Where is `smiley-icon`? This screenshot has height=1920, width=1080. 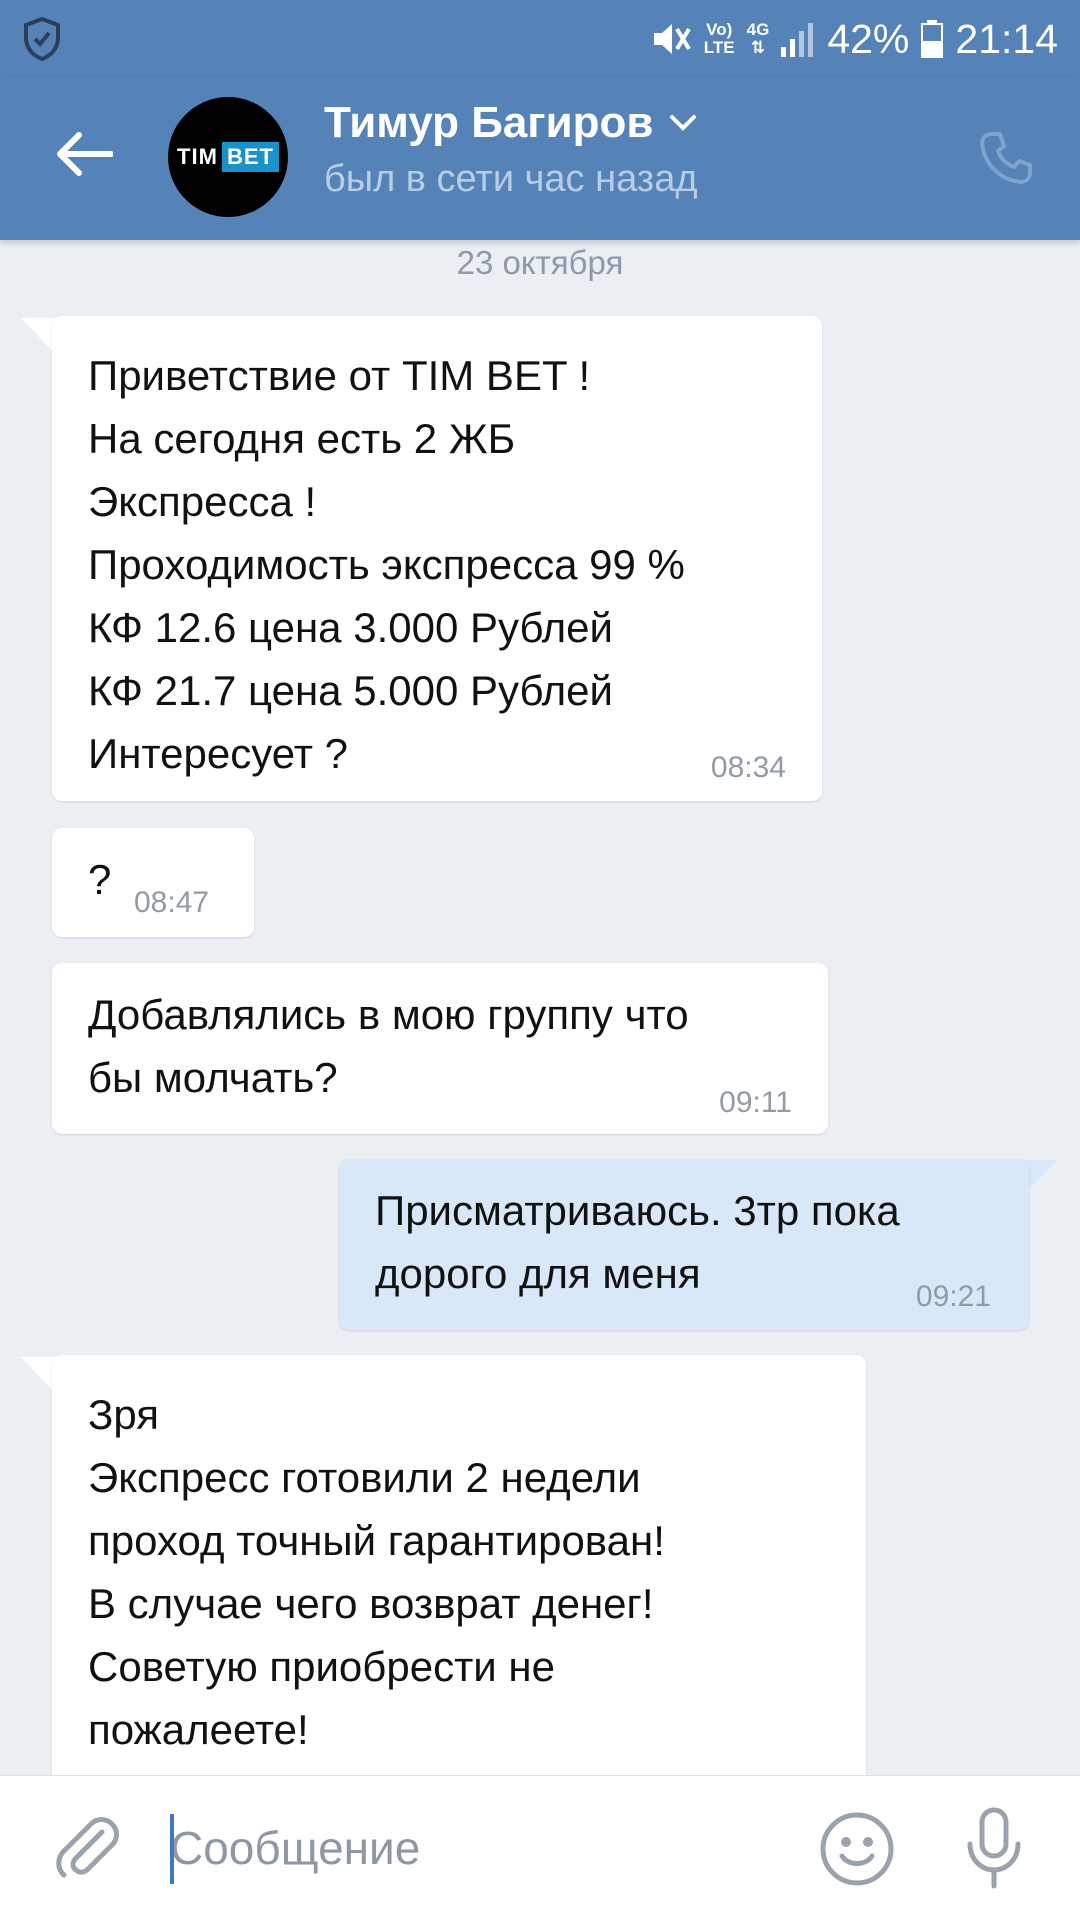 smiley-icon is located at coordinates (857, 1849).